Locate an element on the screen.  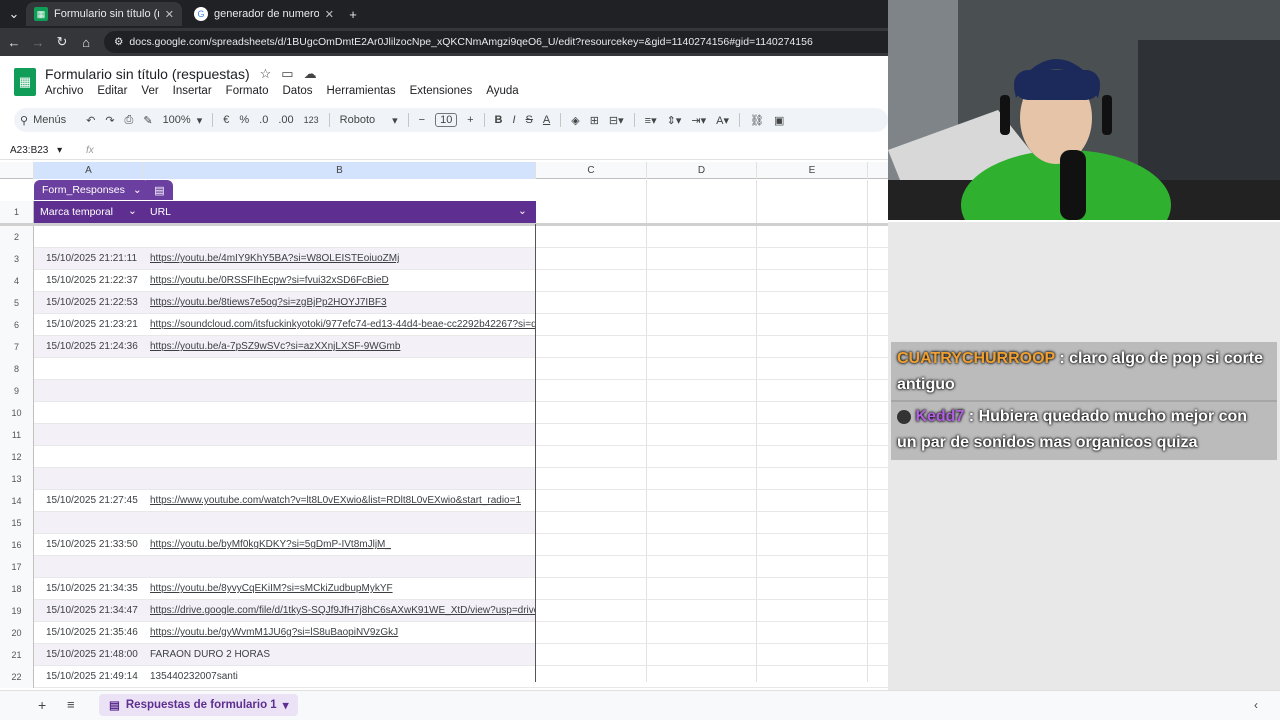
row-header: 10 is located at coordinates (17, 413).